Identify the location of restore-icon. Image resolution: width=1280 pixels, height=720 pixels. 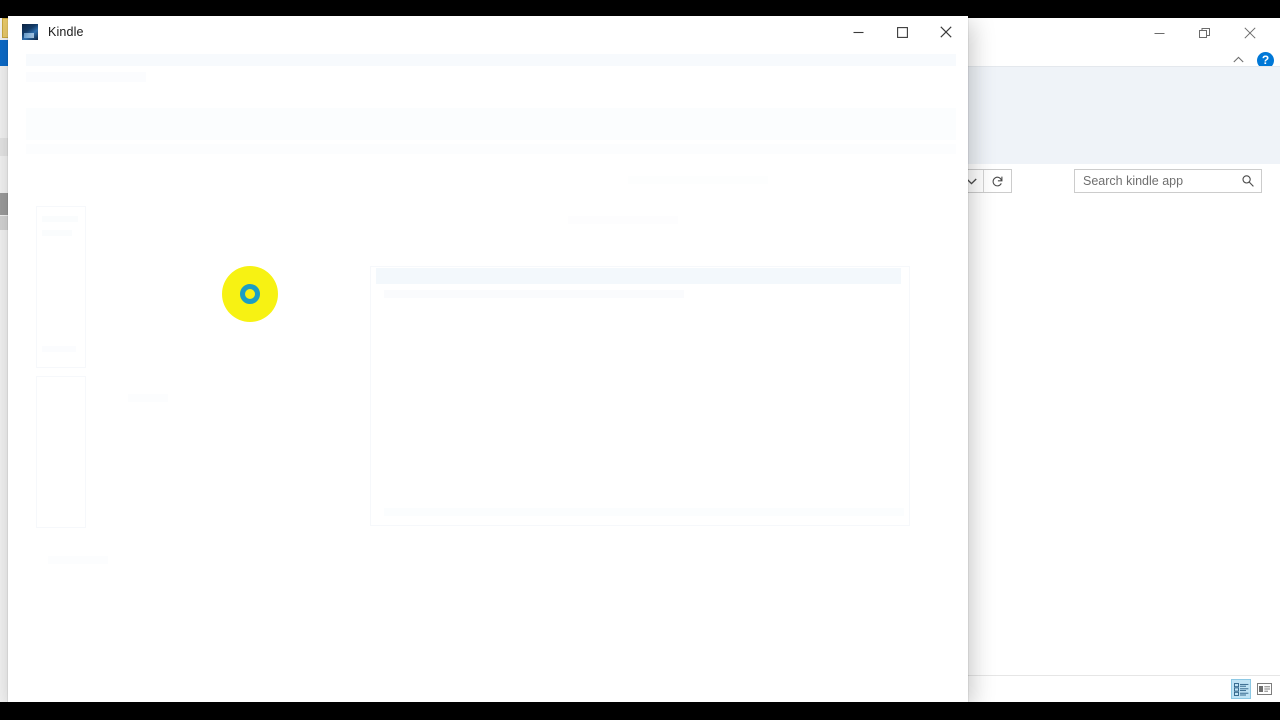
(1204, 33).